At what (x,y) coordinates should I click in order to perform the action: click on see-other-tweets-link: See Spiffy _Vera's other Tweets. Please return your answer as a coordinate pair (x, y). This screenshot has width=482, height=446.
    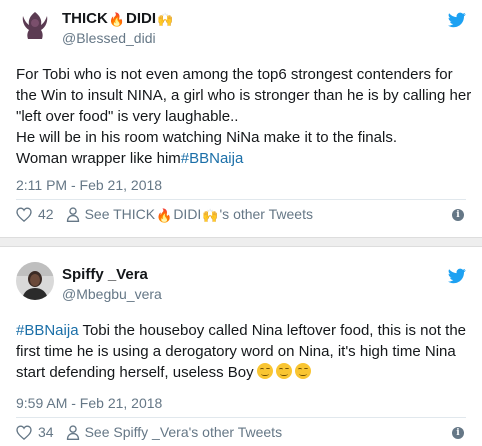
    Looking at the image, I should click on (174, 432).